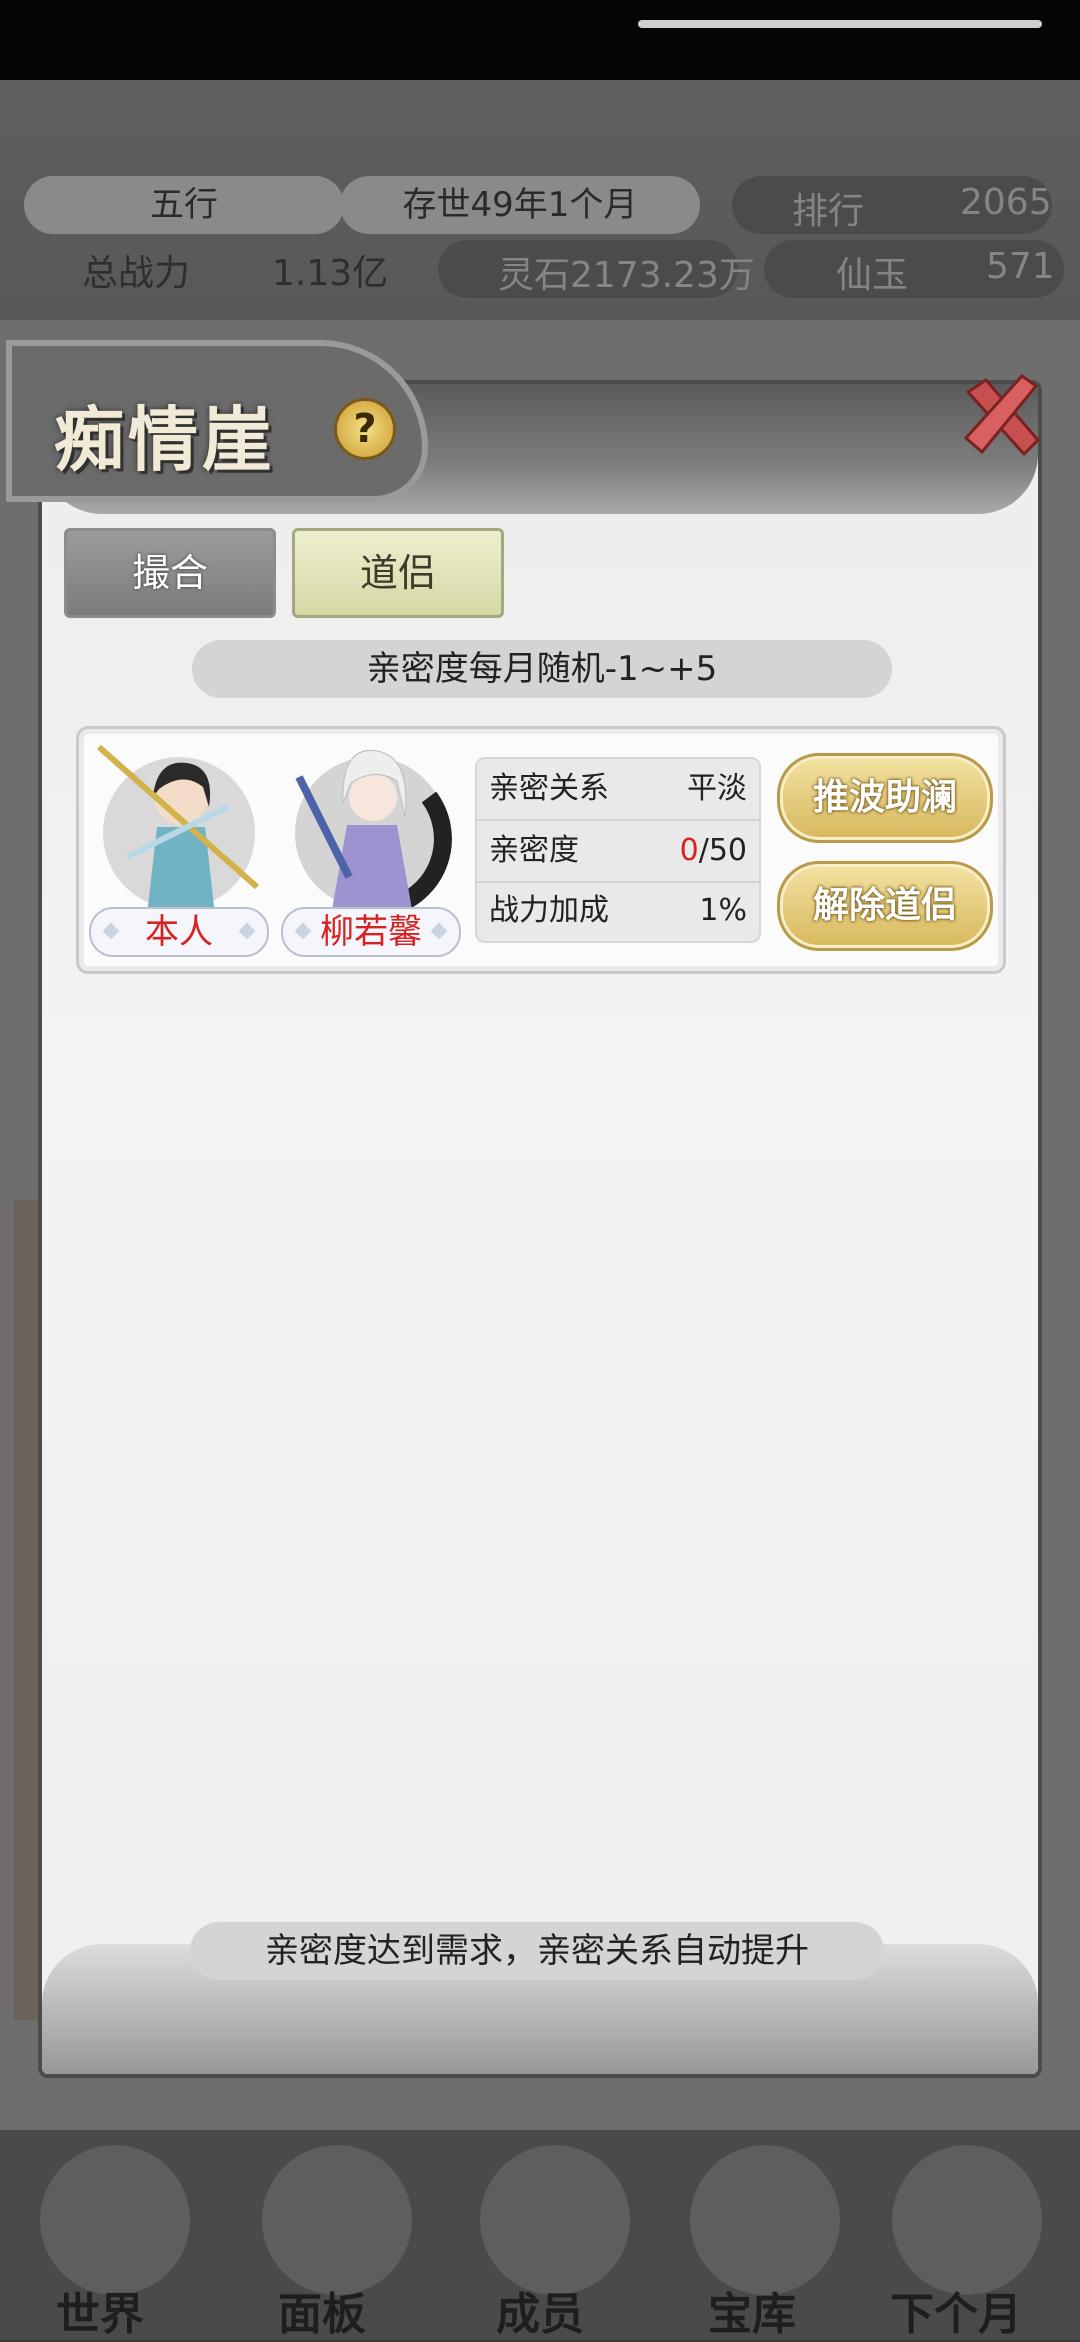 This screenshot has width=1080, height=2342. I want to click on nav-world-icon, so click(115, 2220).